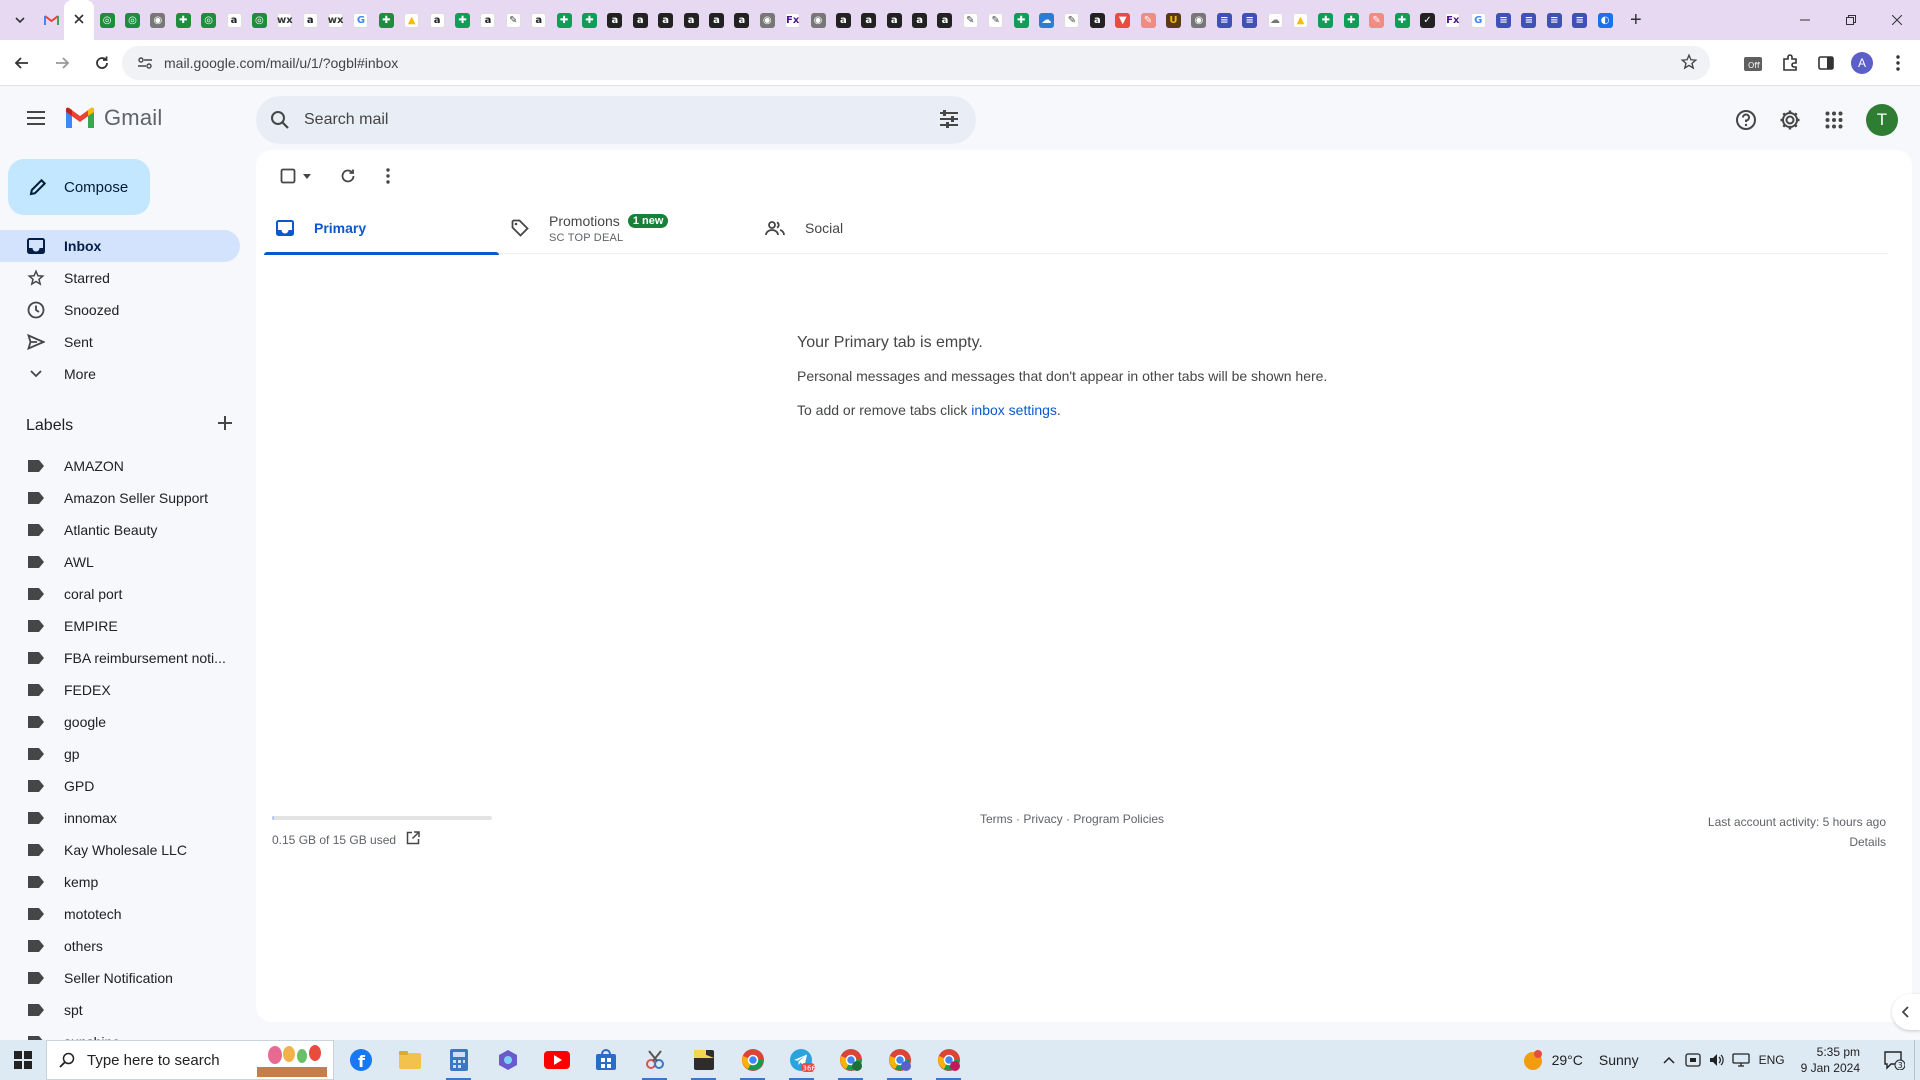  Describe the element at coordinates (1604, 20) in the screenshot. I see `browser-tab: ◐` at that location.